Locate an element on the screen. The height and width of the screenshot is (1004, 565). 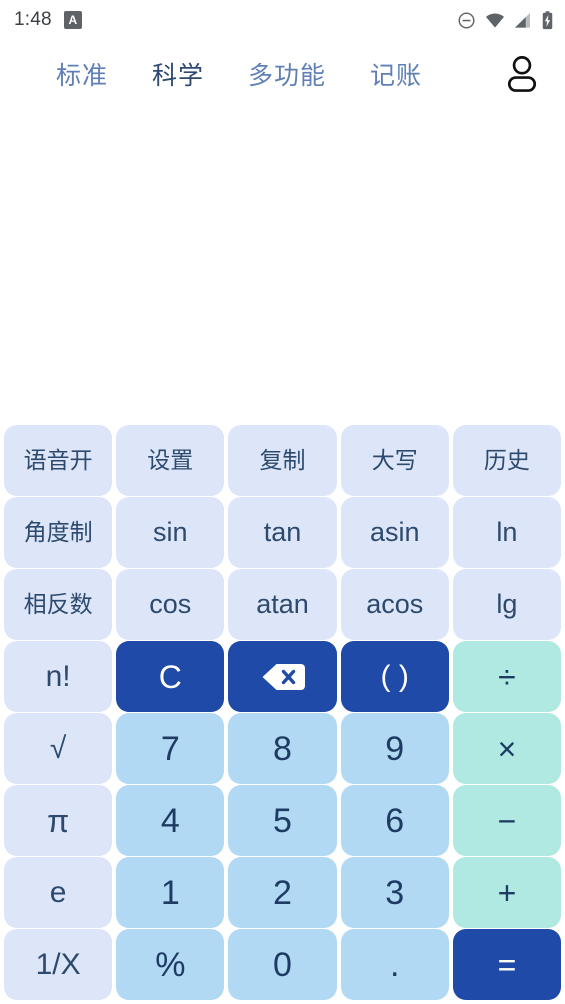
keypad-row: e 1 2 3 + is located at coordinates (283, 892).